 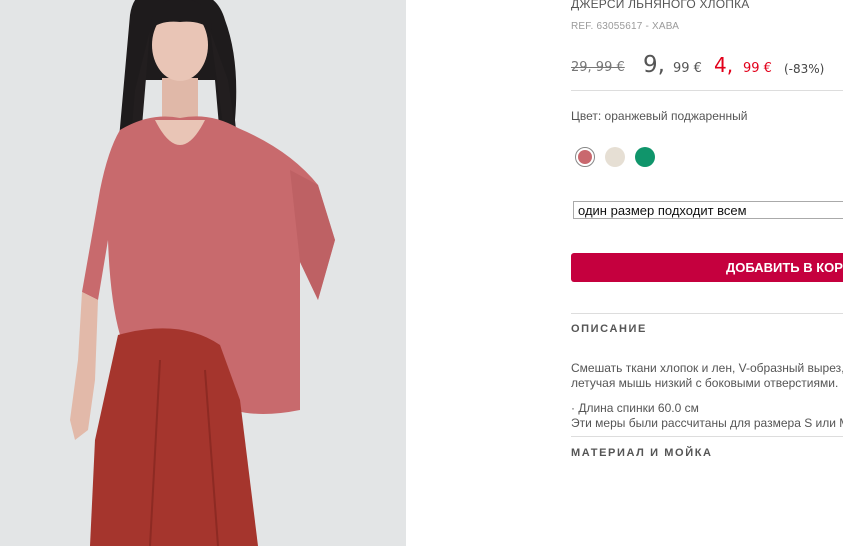 I want to click on color-swatch-beige, so click(x=615, y=157).